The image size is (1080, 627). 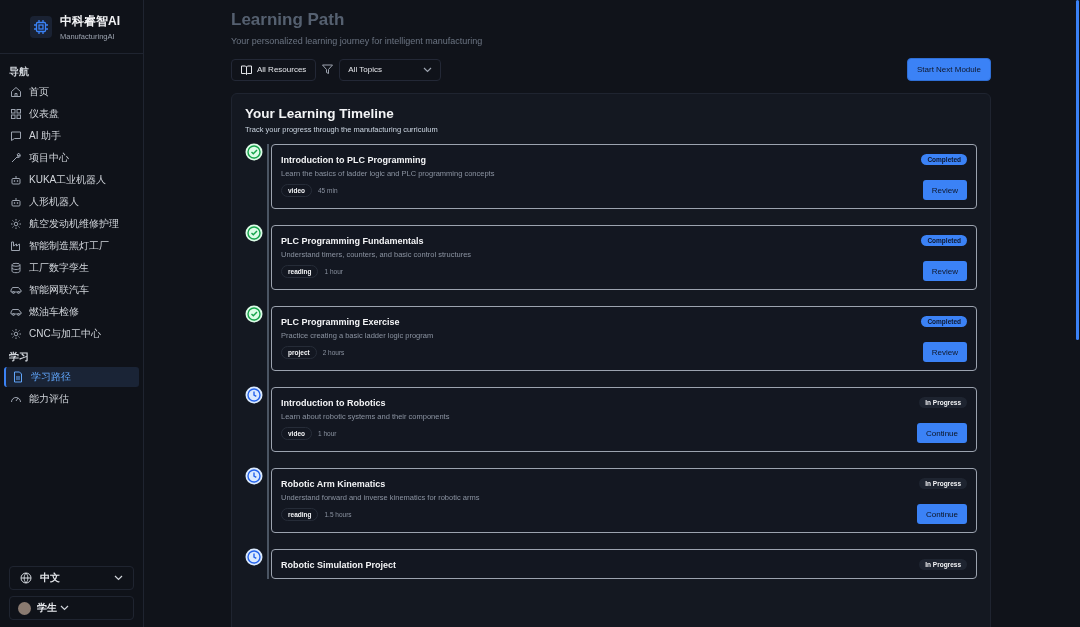 What do you see at coordinates (71, 334) in the screenshot?
I see `nav-item: CNC与加工中心` at bounding box center [71, 334].